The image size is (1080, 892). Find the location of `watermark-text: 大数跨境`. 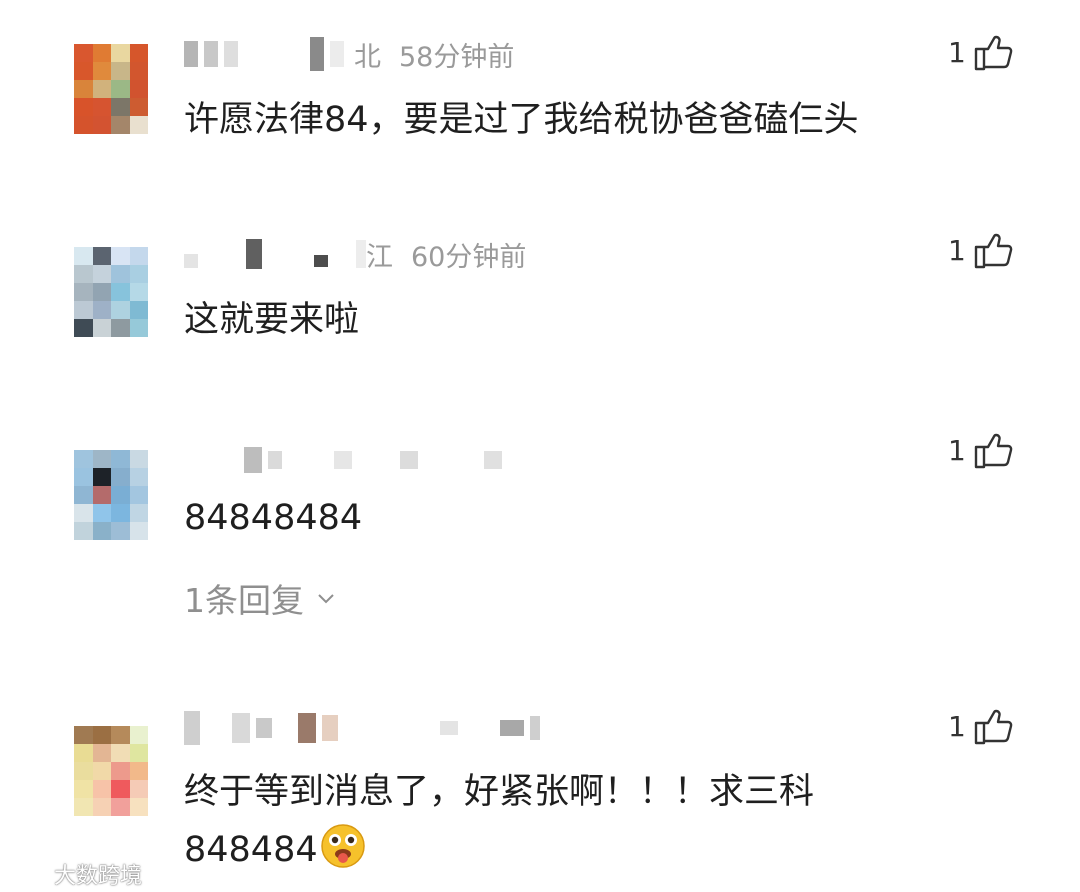

watermark-text: 大数跨境 is located at coordinates (98, 876).